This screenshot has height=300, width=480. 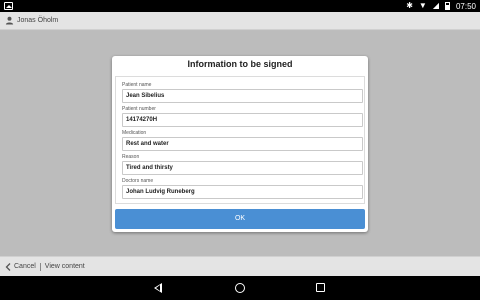 I want to click on separator, so click(x=40, y=266).